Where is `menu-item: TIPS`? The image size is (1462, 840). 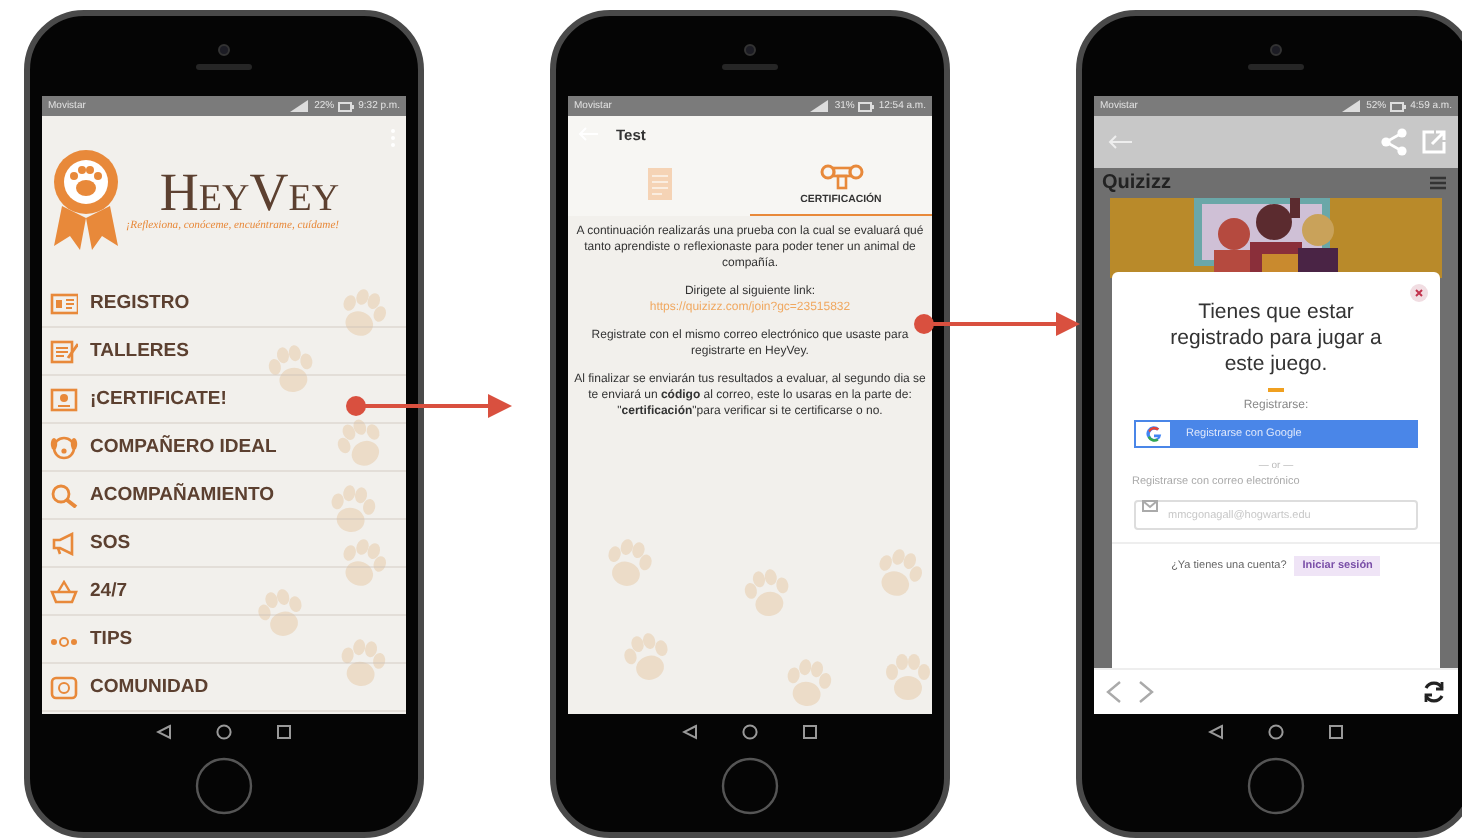
menu-item: TIPS is located at coordinates (91, 639).